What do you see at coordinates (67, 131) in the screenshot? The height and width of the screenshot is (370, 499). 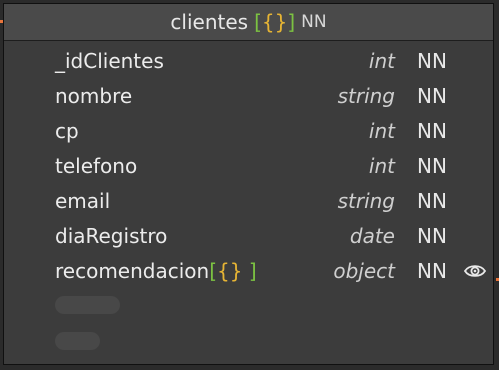 I see `field-name: cp` at bounding box center [67, 131].